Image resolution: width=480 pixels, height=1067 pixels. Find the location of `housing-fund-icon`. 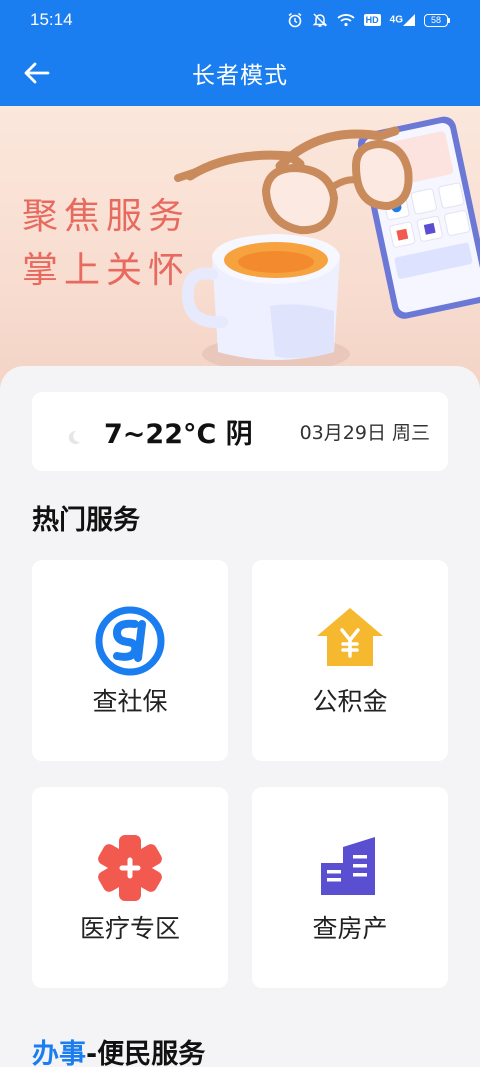

housing-fund-icon is located at coordinates (350, 637).